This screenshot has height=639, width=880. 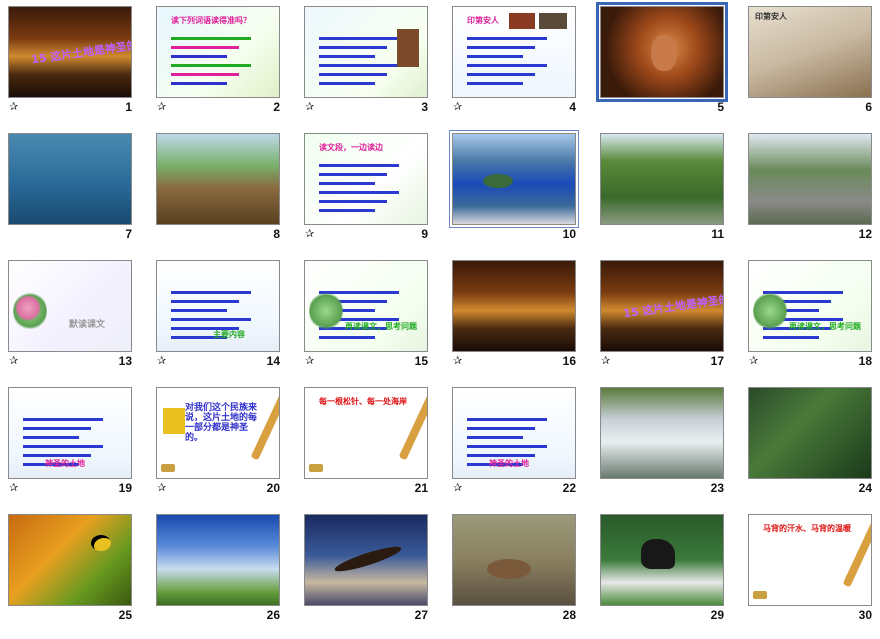 I want to click on slide-thumbnail-22: 神圣的土地 ✰ 22, so click(x=518, y=442).